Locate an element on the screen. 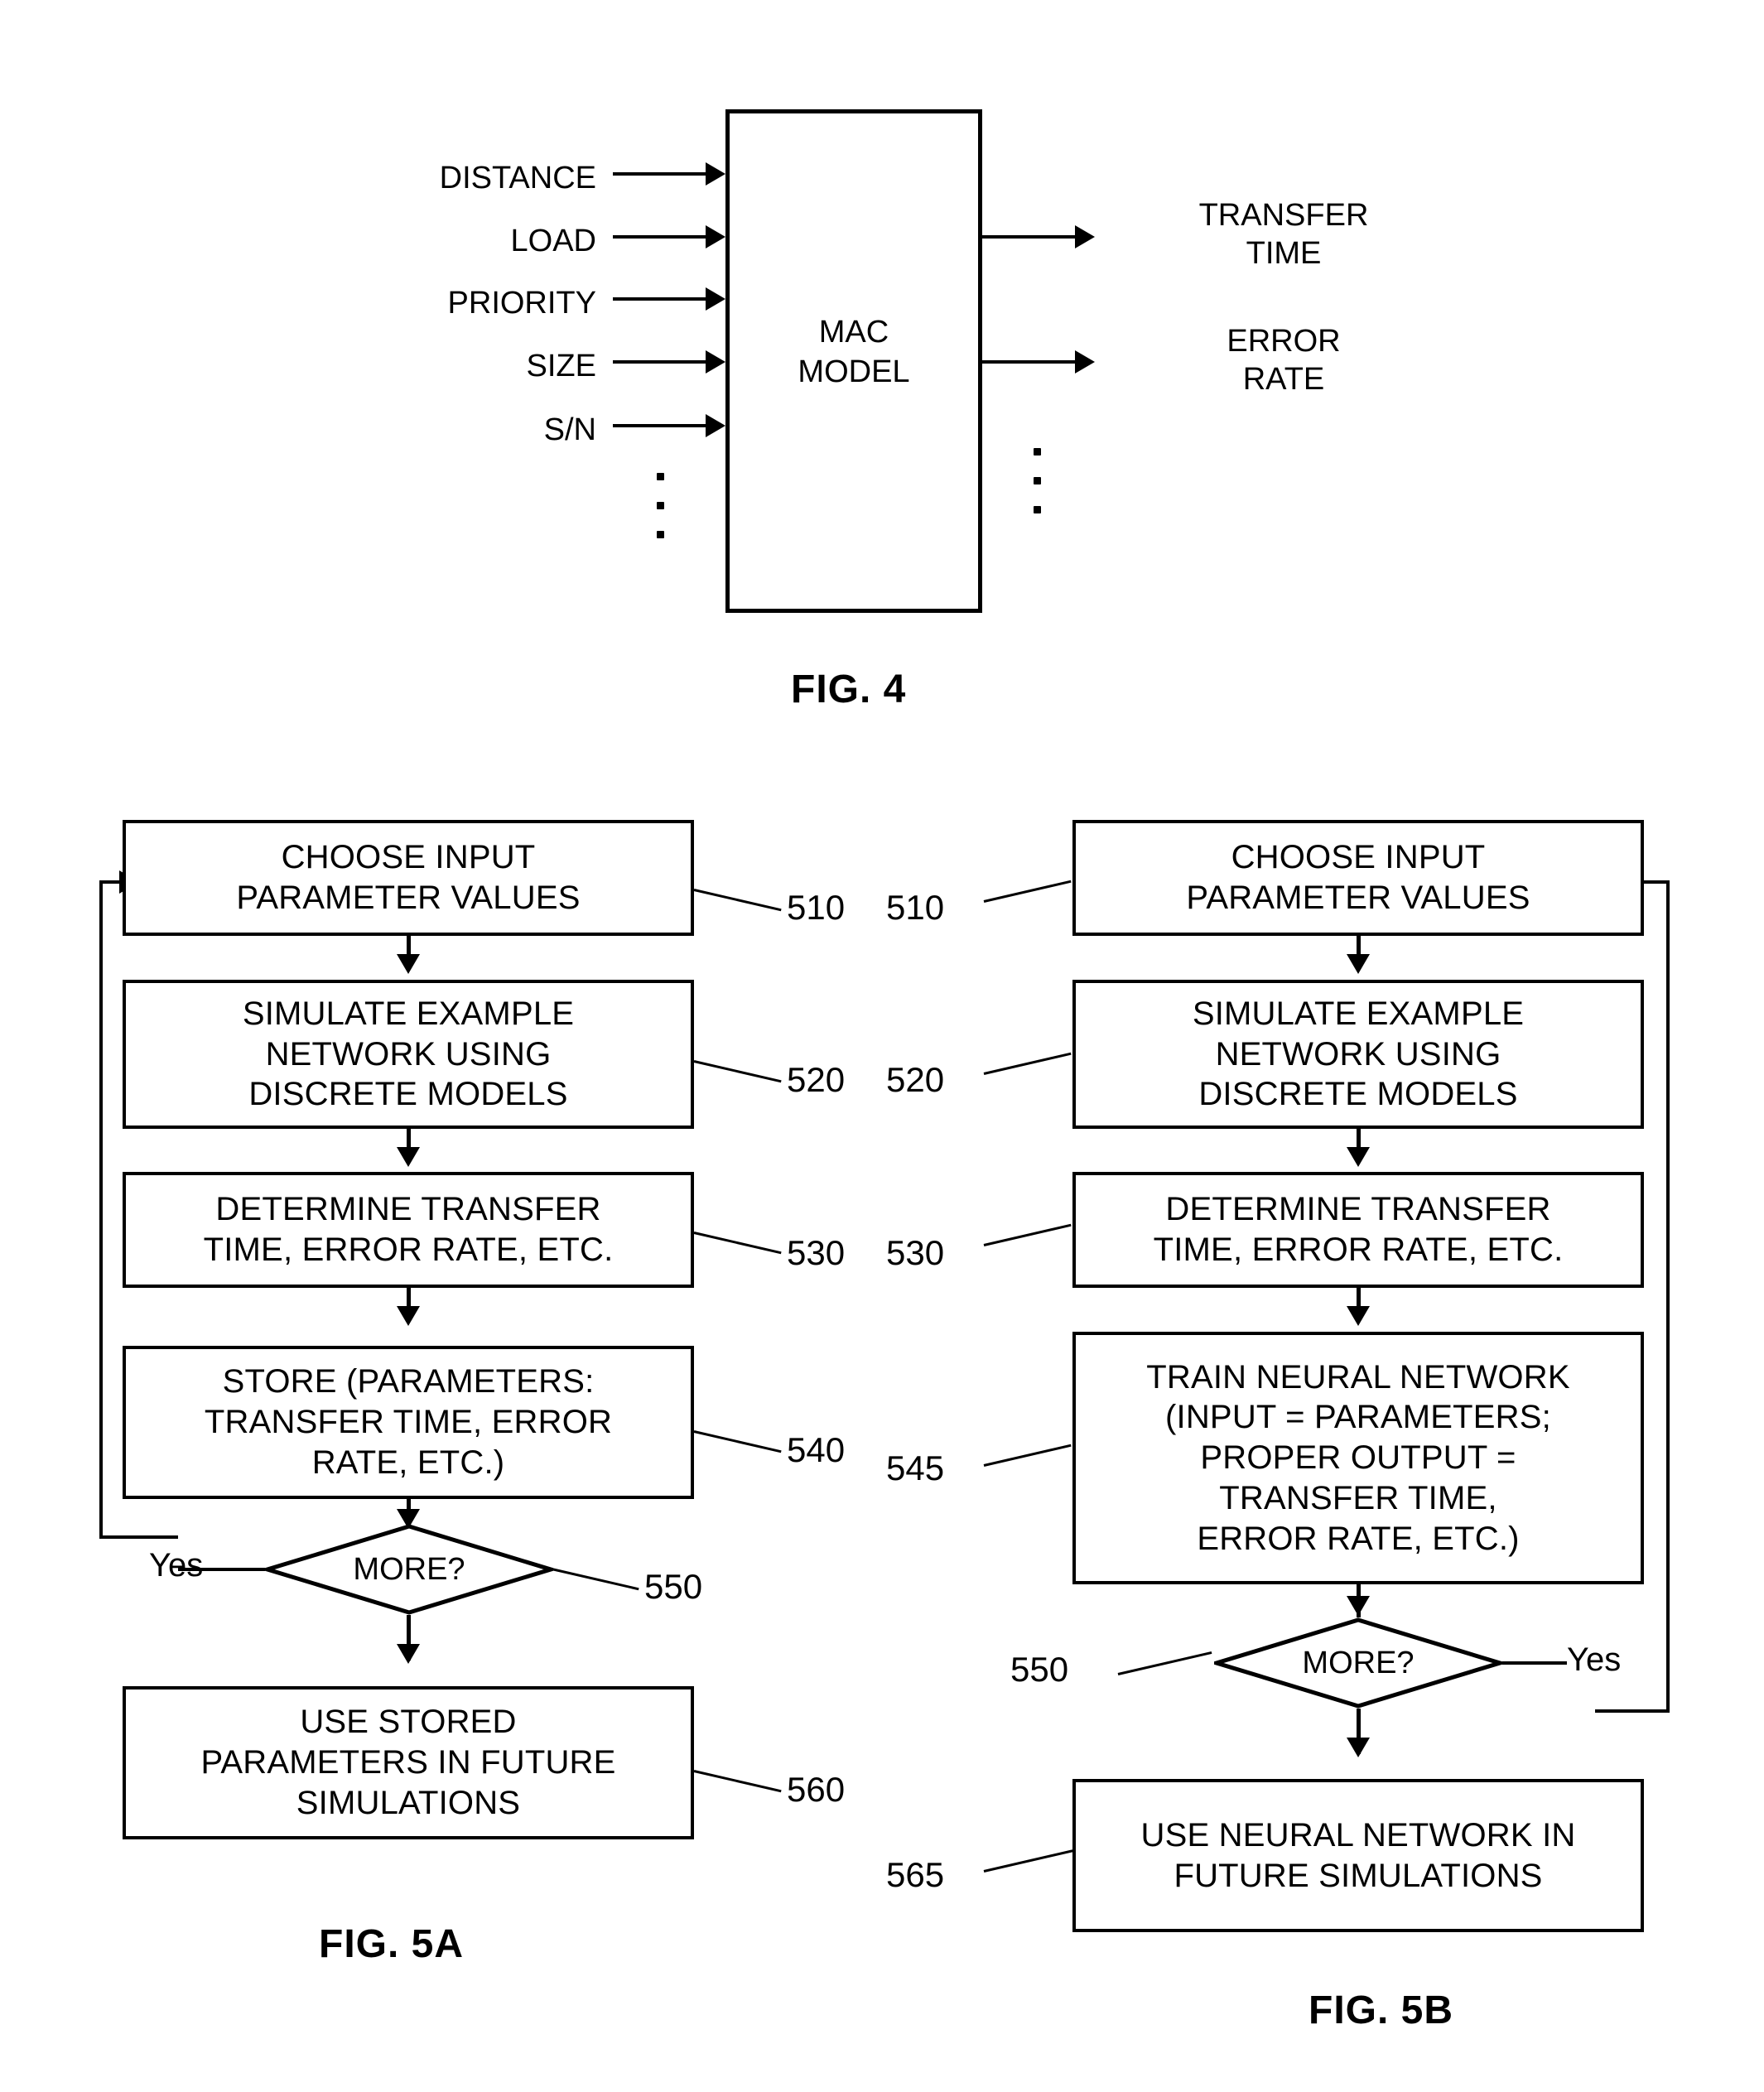  ref-number-530-5b: 530 is located at coordinates (915, 1252).